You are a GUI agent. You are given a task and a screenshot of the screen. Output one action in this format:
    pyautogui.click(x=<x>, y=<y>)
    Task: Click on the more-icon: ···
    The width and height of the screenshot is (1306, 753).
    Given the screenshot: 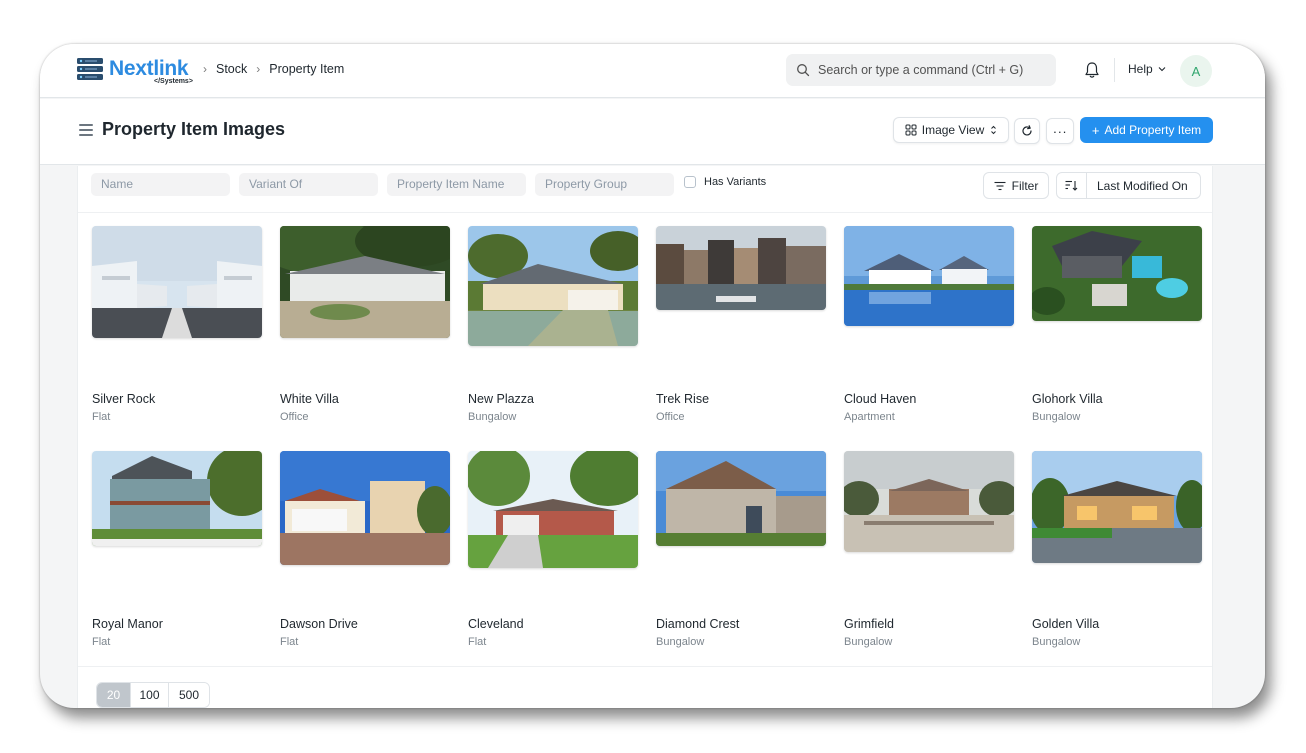 What is the action you would take?
    pyautogui.click(x=1060, y=131)
    